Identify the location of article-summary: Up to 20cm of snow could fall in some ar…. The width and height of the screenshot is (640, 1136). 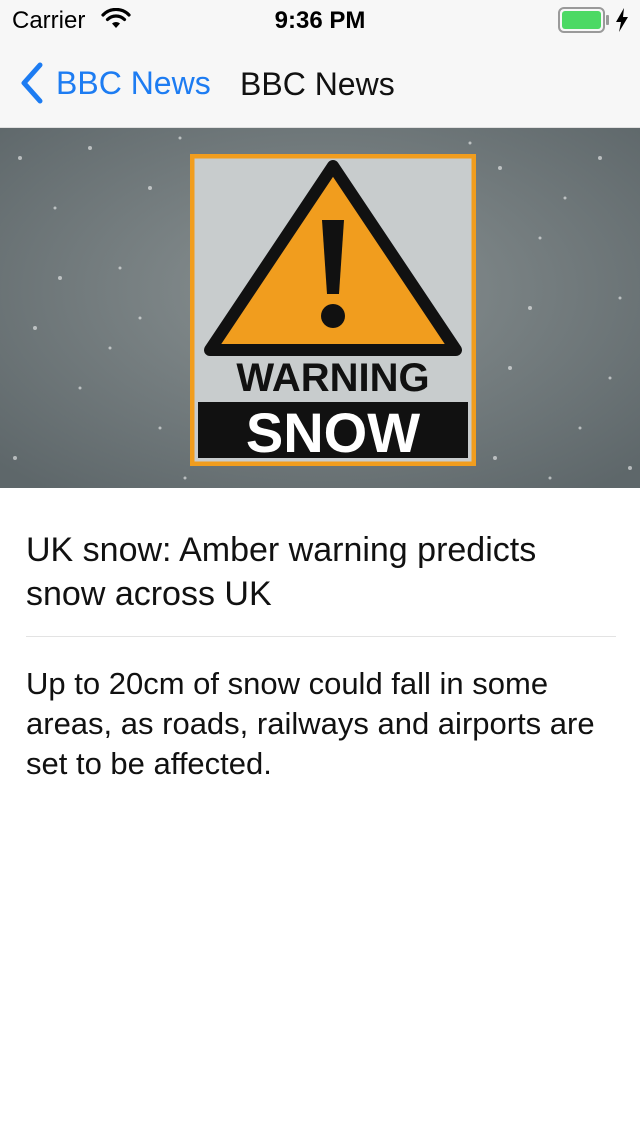
(310, 723).